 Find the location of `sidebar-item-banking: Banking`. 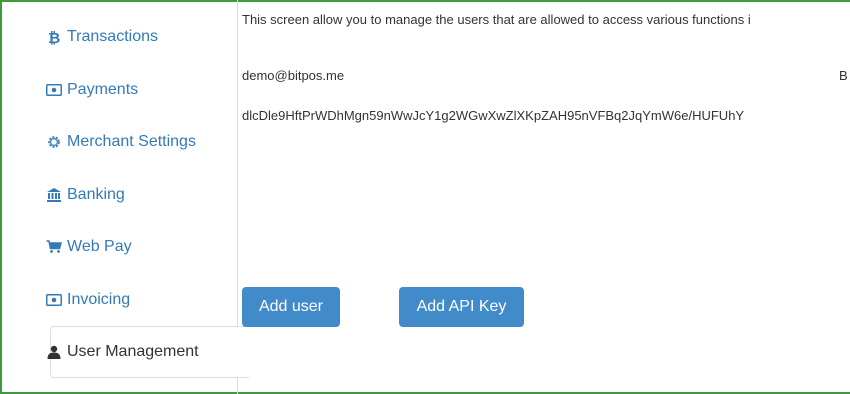

sidebar-item-banking: Banking is located at coordinates (85, 195).